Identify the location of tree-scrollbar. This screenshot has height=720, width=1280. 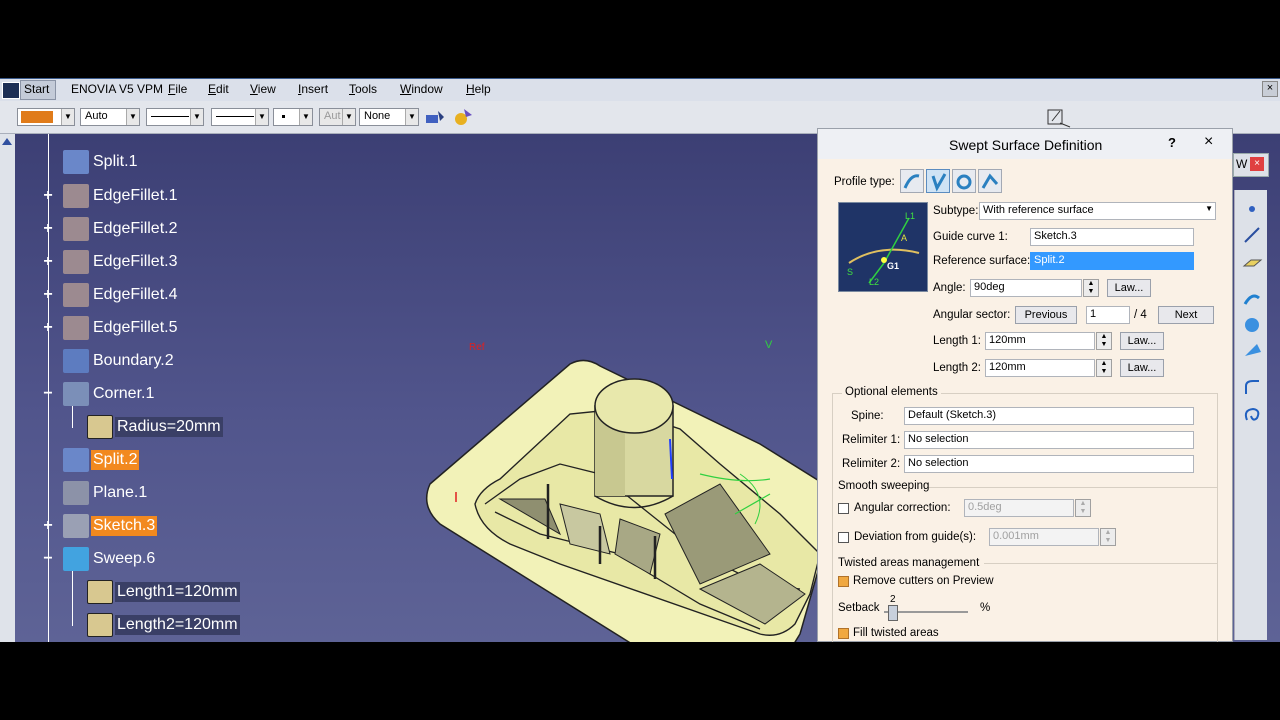
(7, 388).